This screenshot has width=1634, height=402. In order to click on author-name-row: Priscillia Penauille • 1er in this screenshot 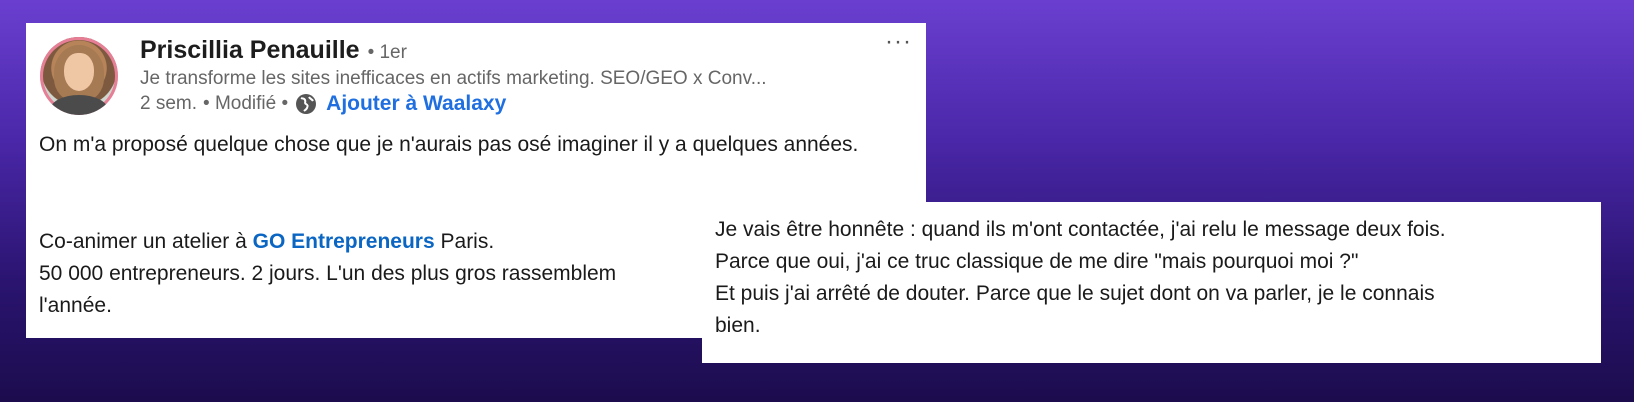, I will do `click(273, 50)`.